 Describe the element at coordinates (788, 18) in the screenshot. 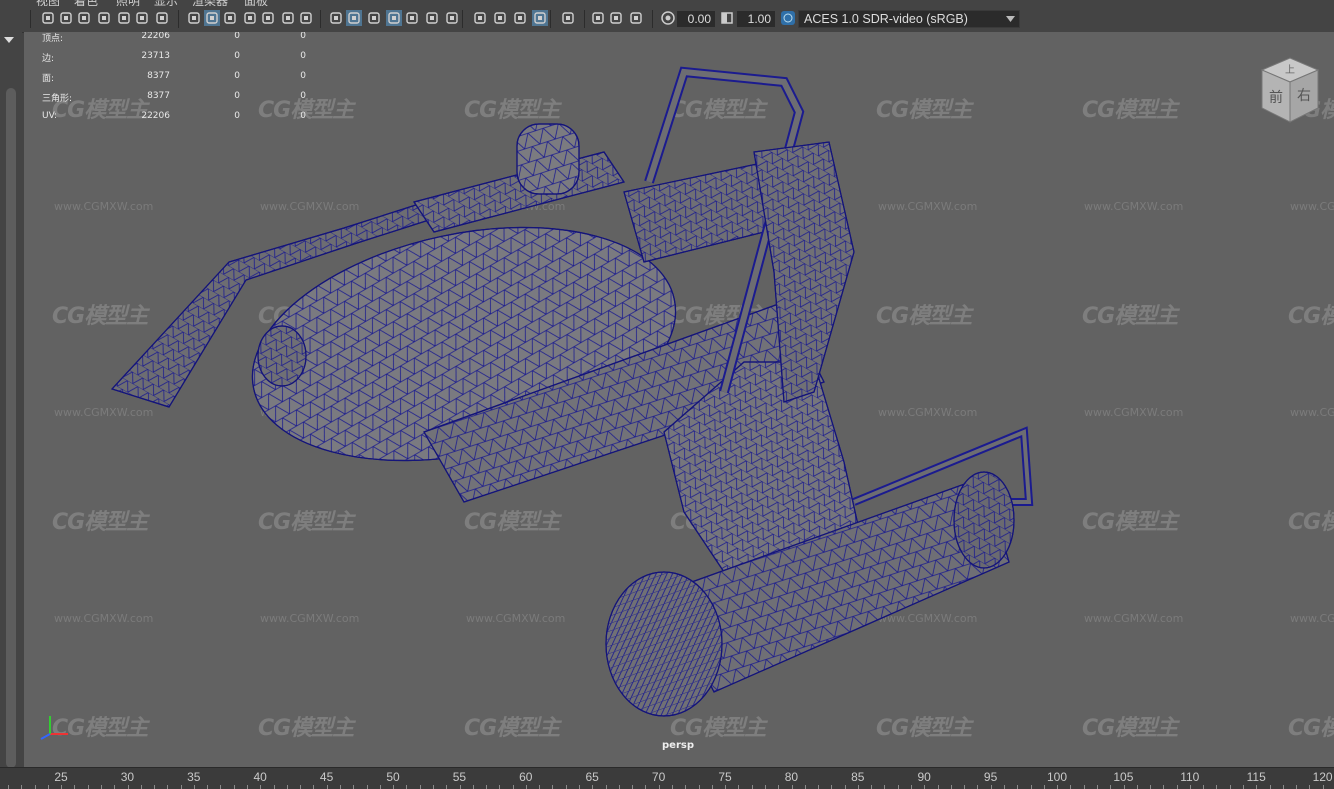

I see `color-management-icon` at that location.